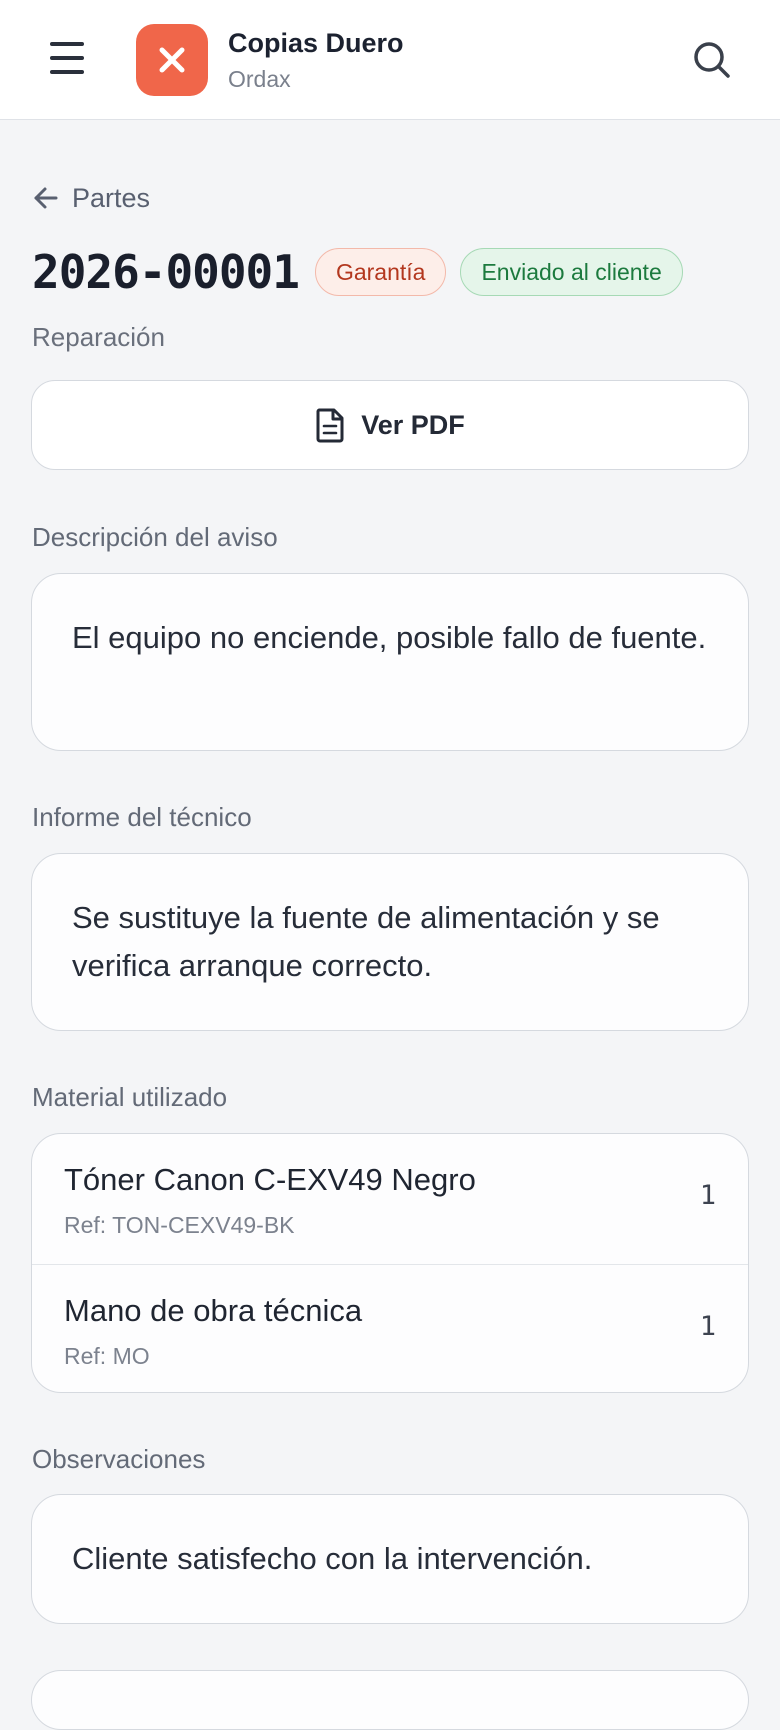 This screenshot has height=1730, width=780. I want to click on top-app-bar: Copias Duero Ordax, so click(390, 60).